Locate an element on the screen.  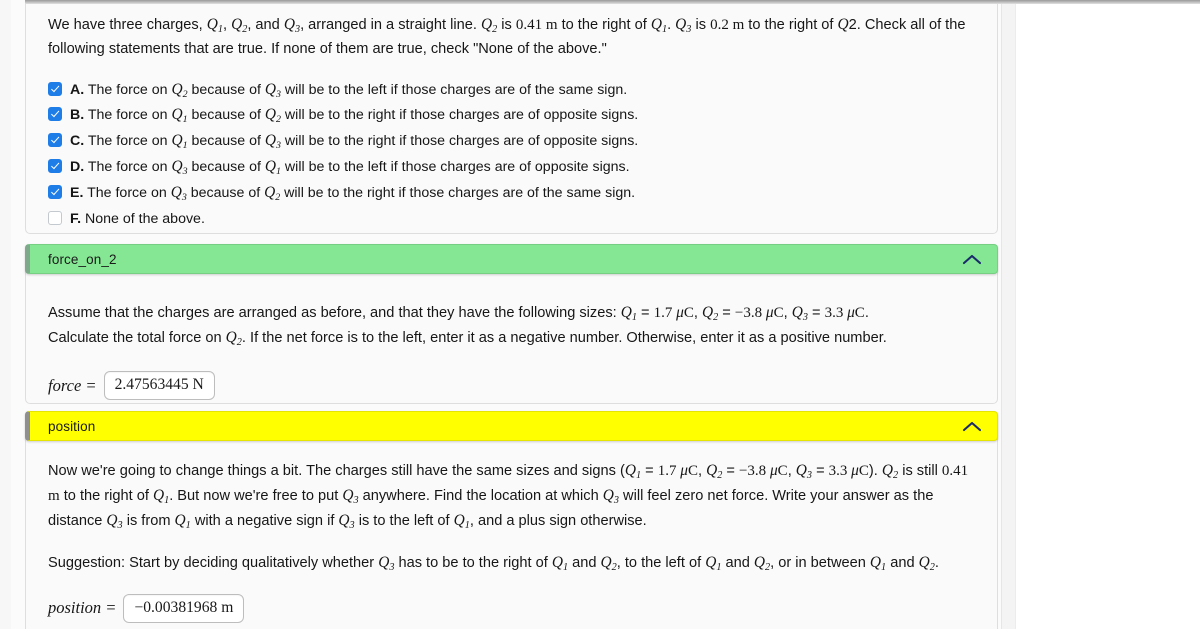
checkbox-f is located at coordinates (55, 217).